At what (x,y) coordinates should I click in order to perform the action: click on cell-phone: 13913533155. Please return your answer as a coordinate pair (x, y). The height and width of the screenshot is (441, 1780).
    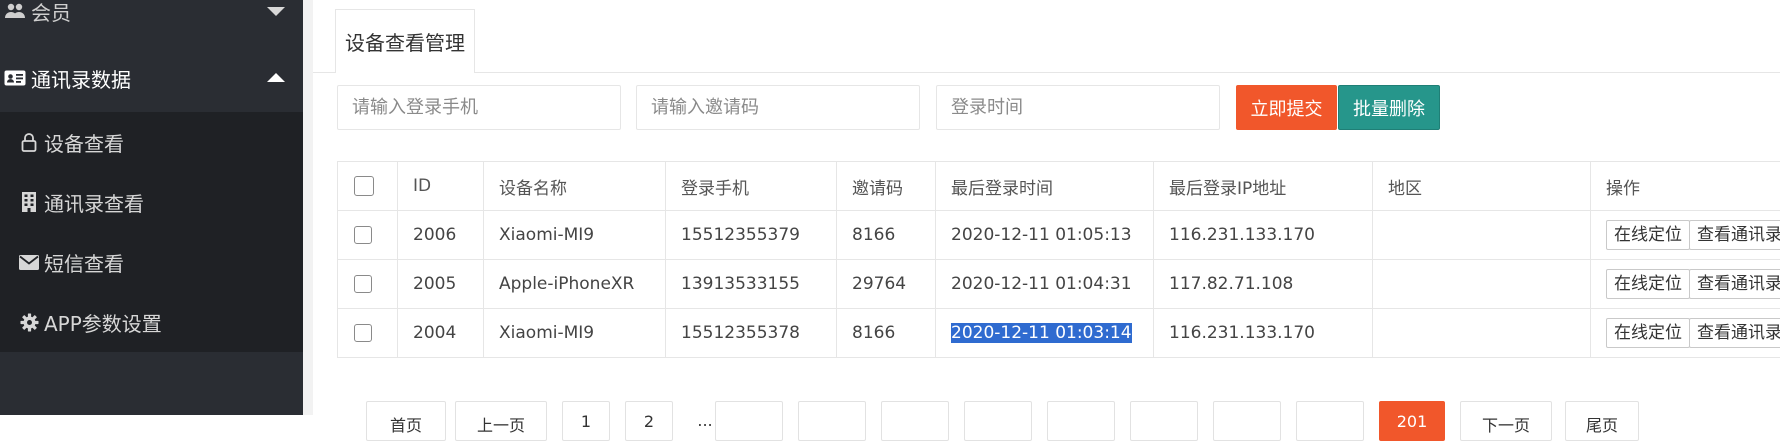
    Looking at the image, I should click on (751, 284).